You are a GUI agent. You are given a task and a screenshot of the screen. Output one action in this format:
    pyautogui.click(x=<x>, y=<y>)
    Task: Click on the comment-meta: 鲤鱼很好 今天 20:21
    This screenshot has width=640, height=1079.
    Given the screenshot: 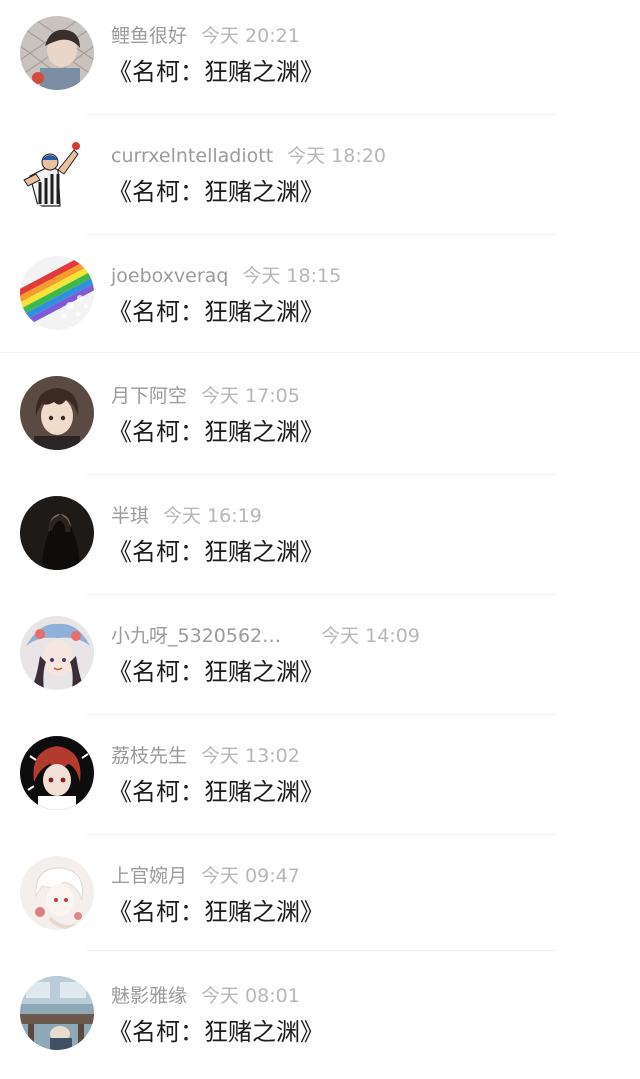 What is the action you would take?
    pyautogui.click(x=205, y=36)
    